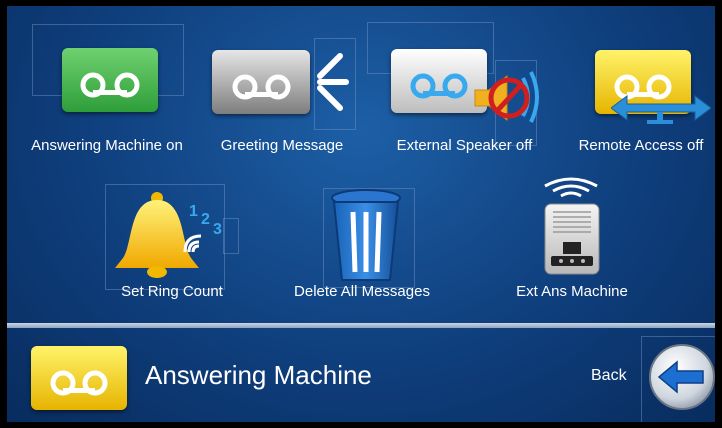  What do you see at coordinates (362, 291) in the screenshot?
I see `delete-all-messages-label: Delete All Messages` at bounding box center [362, 291].